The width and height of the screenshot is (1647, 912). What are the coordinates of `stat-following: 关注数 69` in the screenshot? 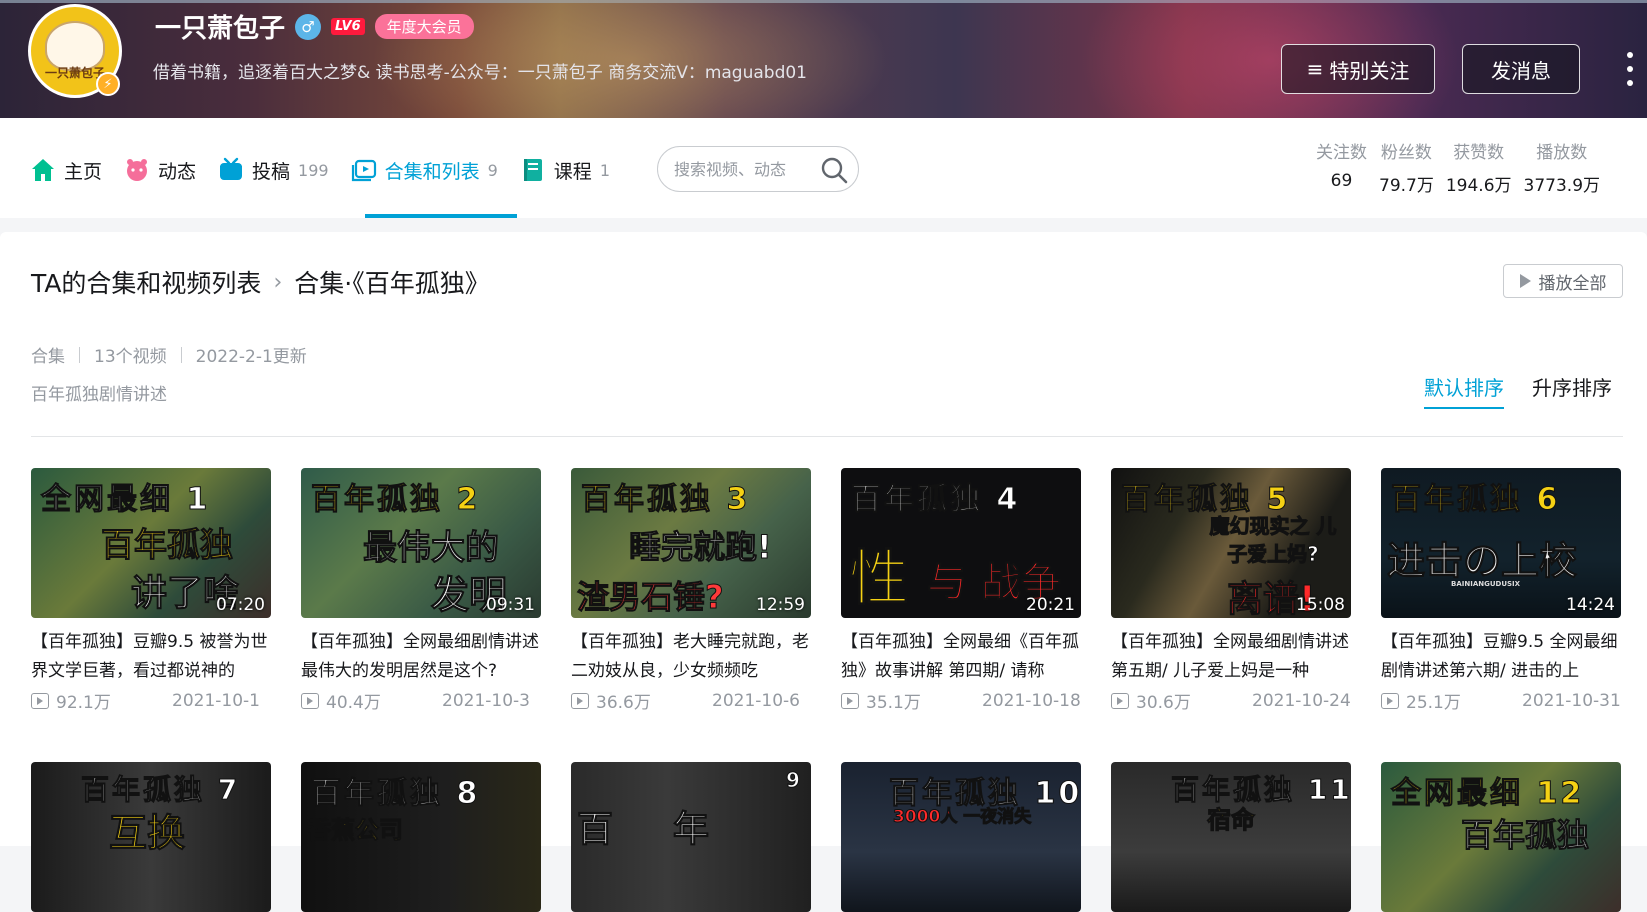 It's located at (1341, 167).